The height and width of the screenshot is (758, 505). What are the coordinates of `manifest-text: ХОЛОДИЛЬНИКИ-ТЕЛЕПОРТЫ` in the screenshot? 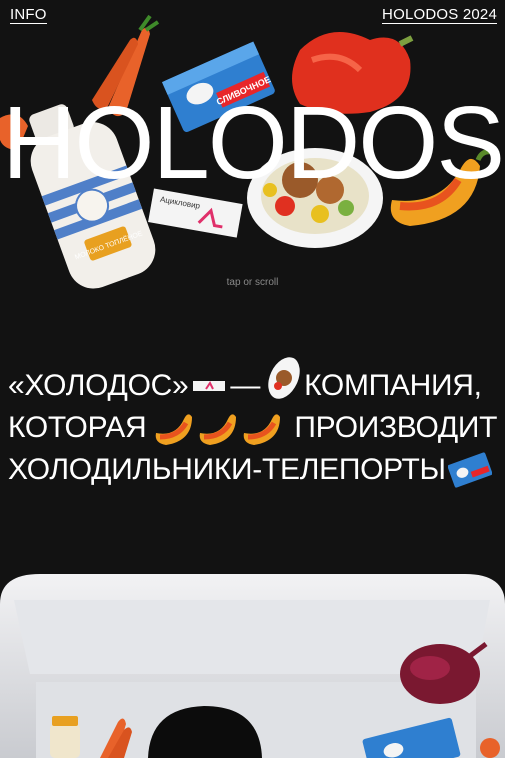 It's located at (227, 469).